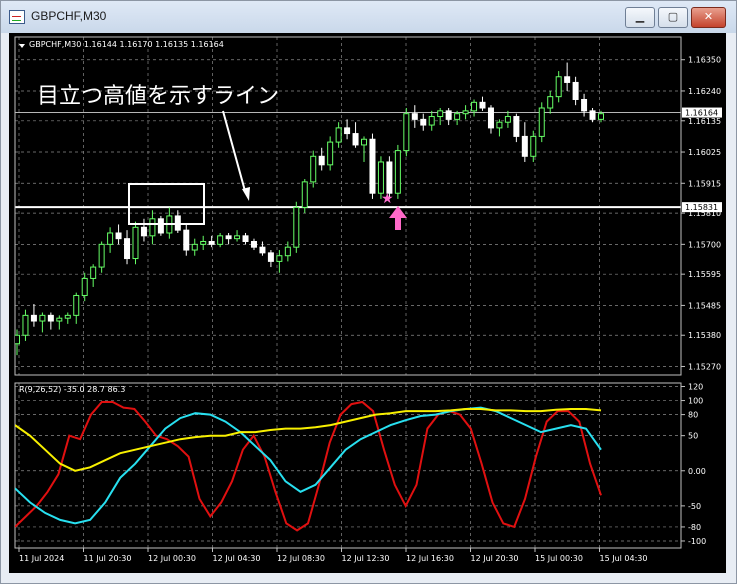  Describe the element at coordinates (559, 558) in the screenshot. I see `x-tick-label: 15 Jul 00:30` at that location.